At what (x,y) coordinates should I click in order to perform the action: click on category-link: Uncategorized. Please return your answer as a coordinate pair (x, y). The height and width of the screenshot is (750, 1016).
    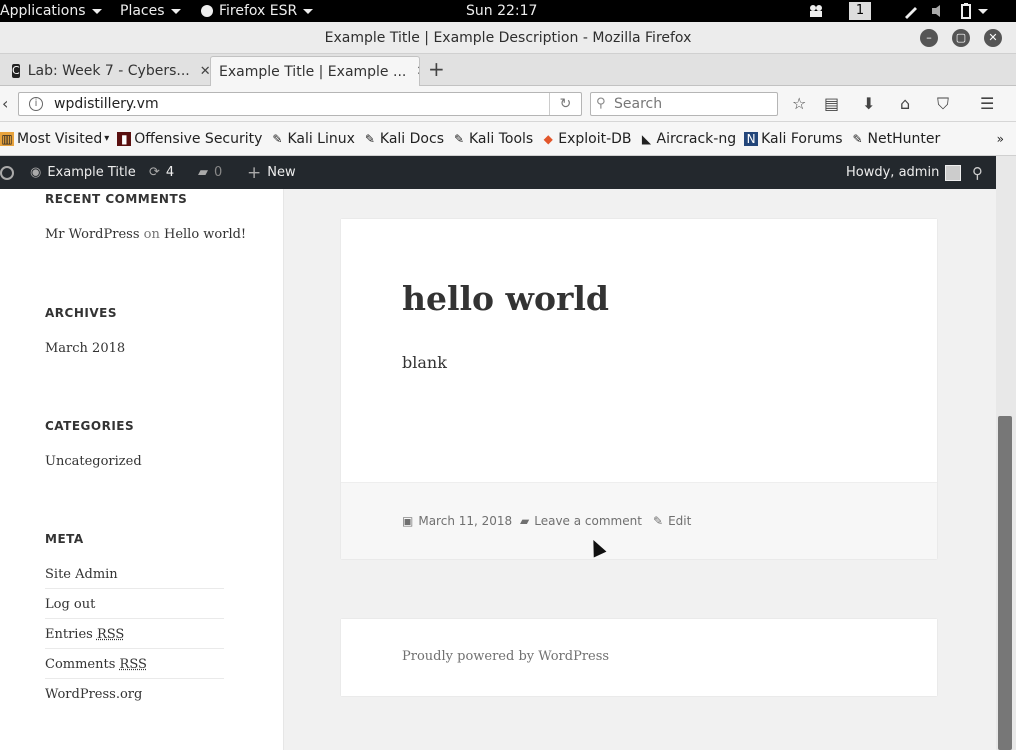
    Looking at the image, I should click on (93, 461).